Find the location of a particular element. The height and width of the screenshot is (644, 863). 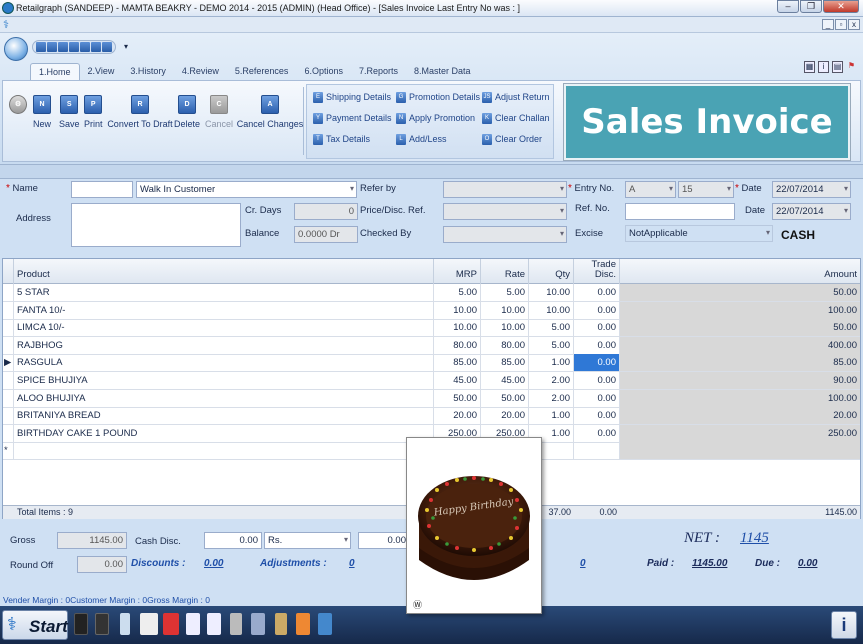

note-icon: ▤ is located at coordinates (837, 67).